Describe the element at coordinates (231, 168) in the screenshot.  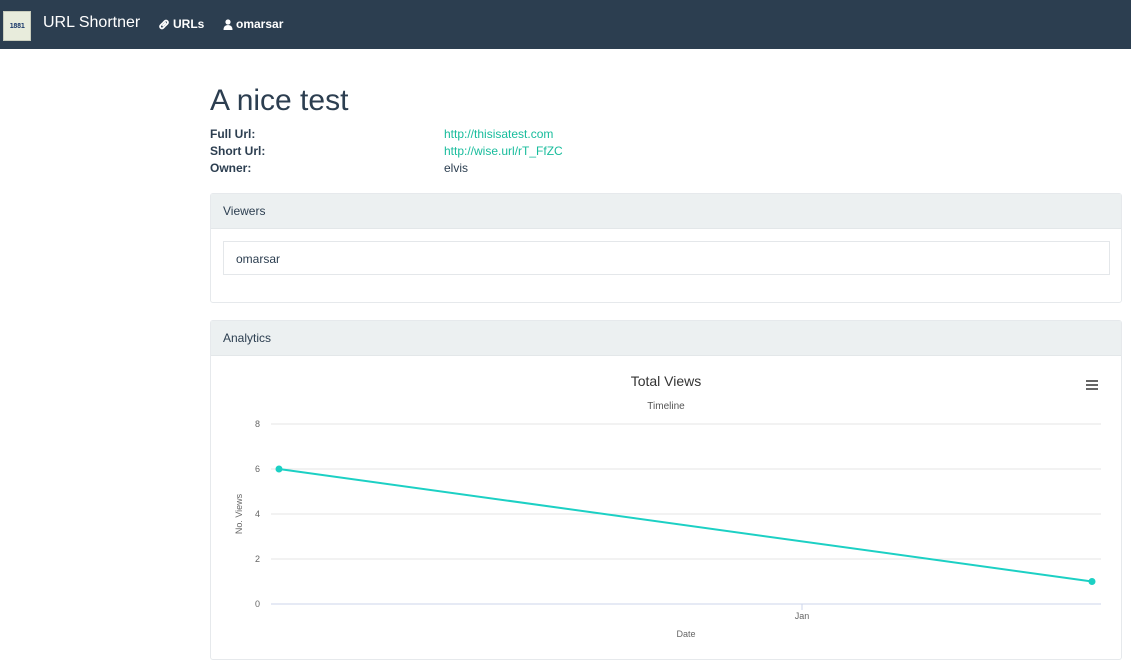
I see `owner-label: Owner:` at that location.